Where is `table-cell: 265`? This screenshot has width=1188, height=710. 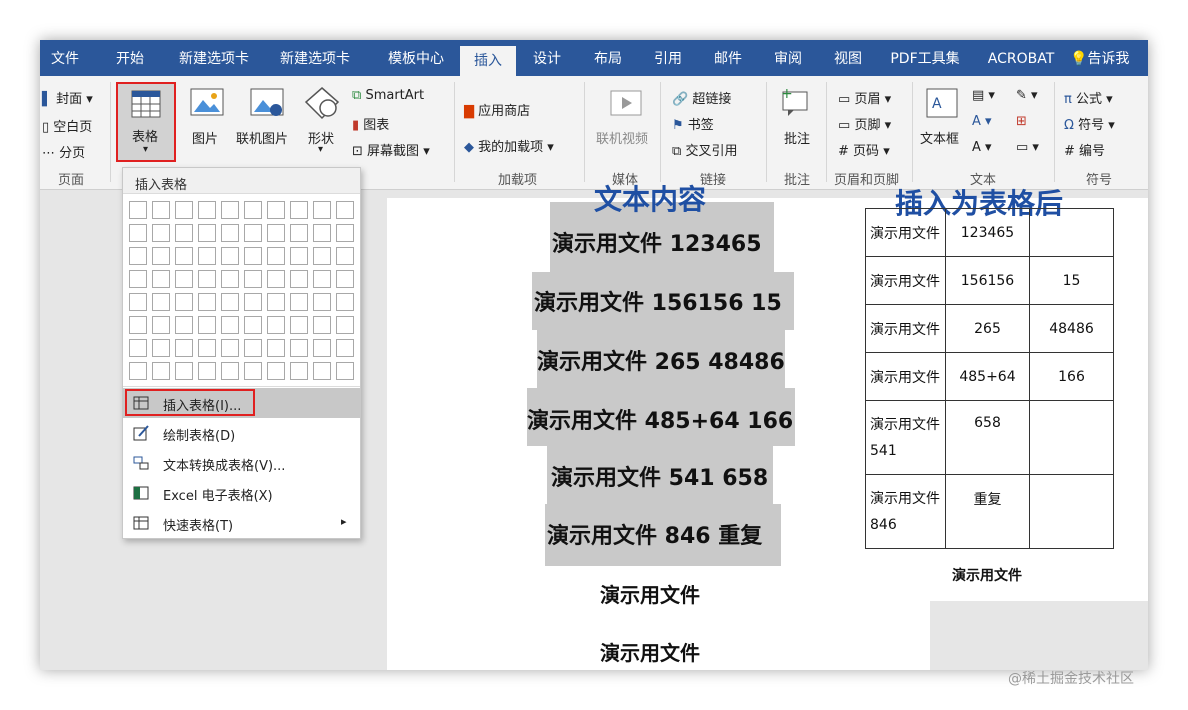
table-cell: 265 is located at coordinates (987, 328).